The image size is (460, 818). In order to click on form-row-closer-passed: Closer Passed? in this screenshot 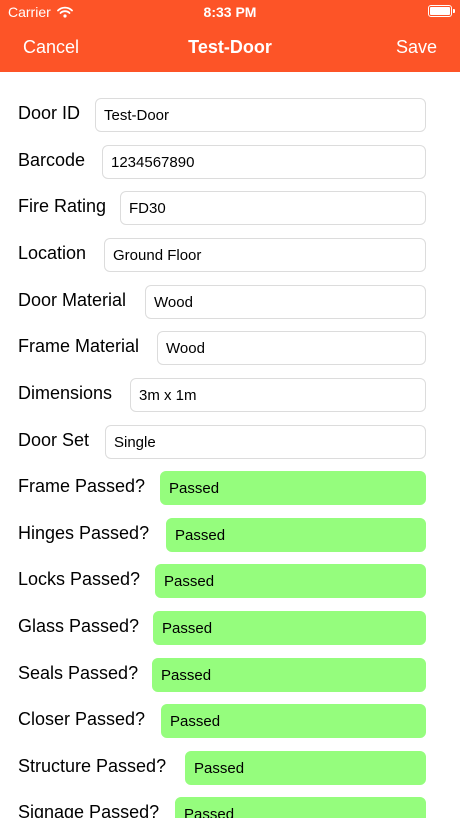, I will do `click(230, 722)`.